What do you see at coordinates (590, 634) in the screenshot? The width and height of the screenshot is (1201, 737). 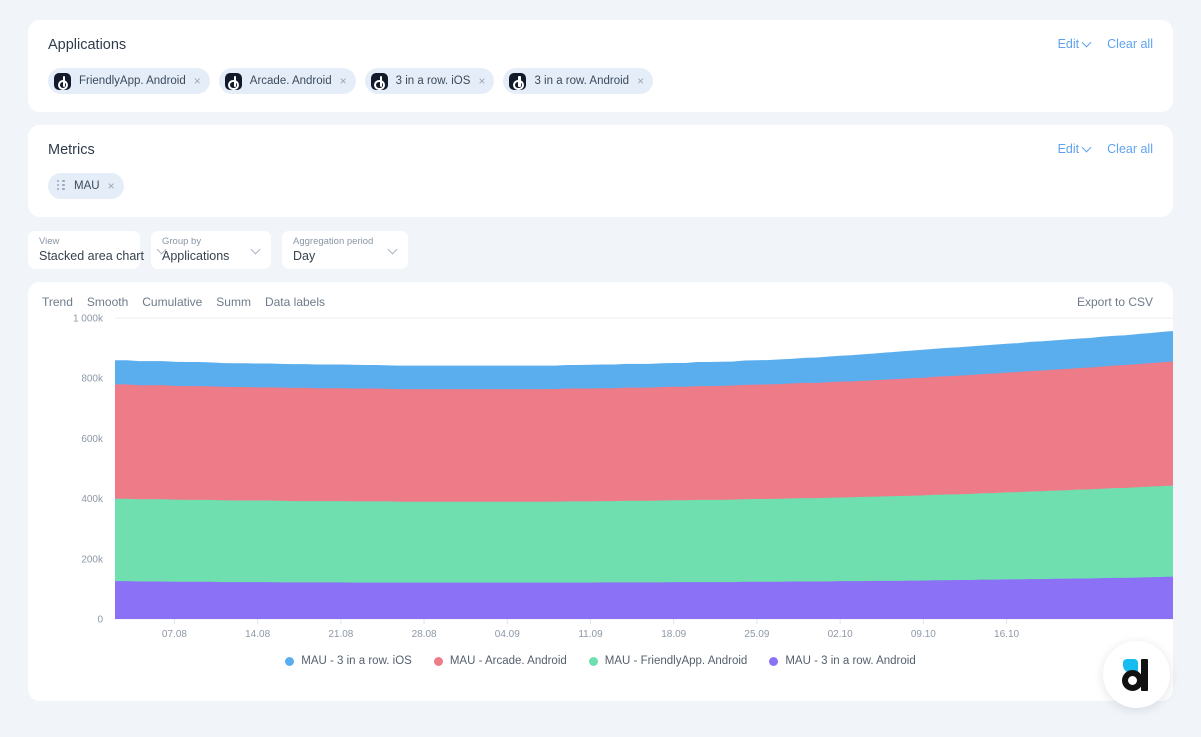 I see `svg-text: 11.09` at bounding box center [590, 634].